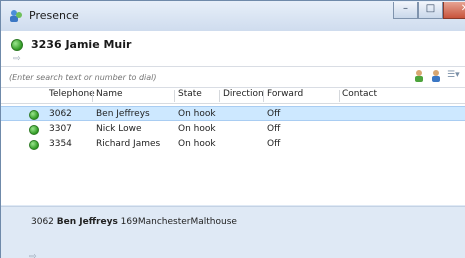 This screenshot has width=465, height=258. I want to click on cell-name: Richard James, so click(128, 144).